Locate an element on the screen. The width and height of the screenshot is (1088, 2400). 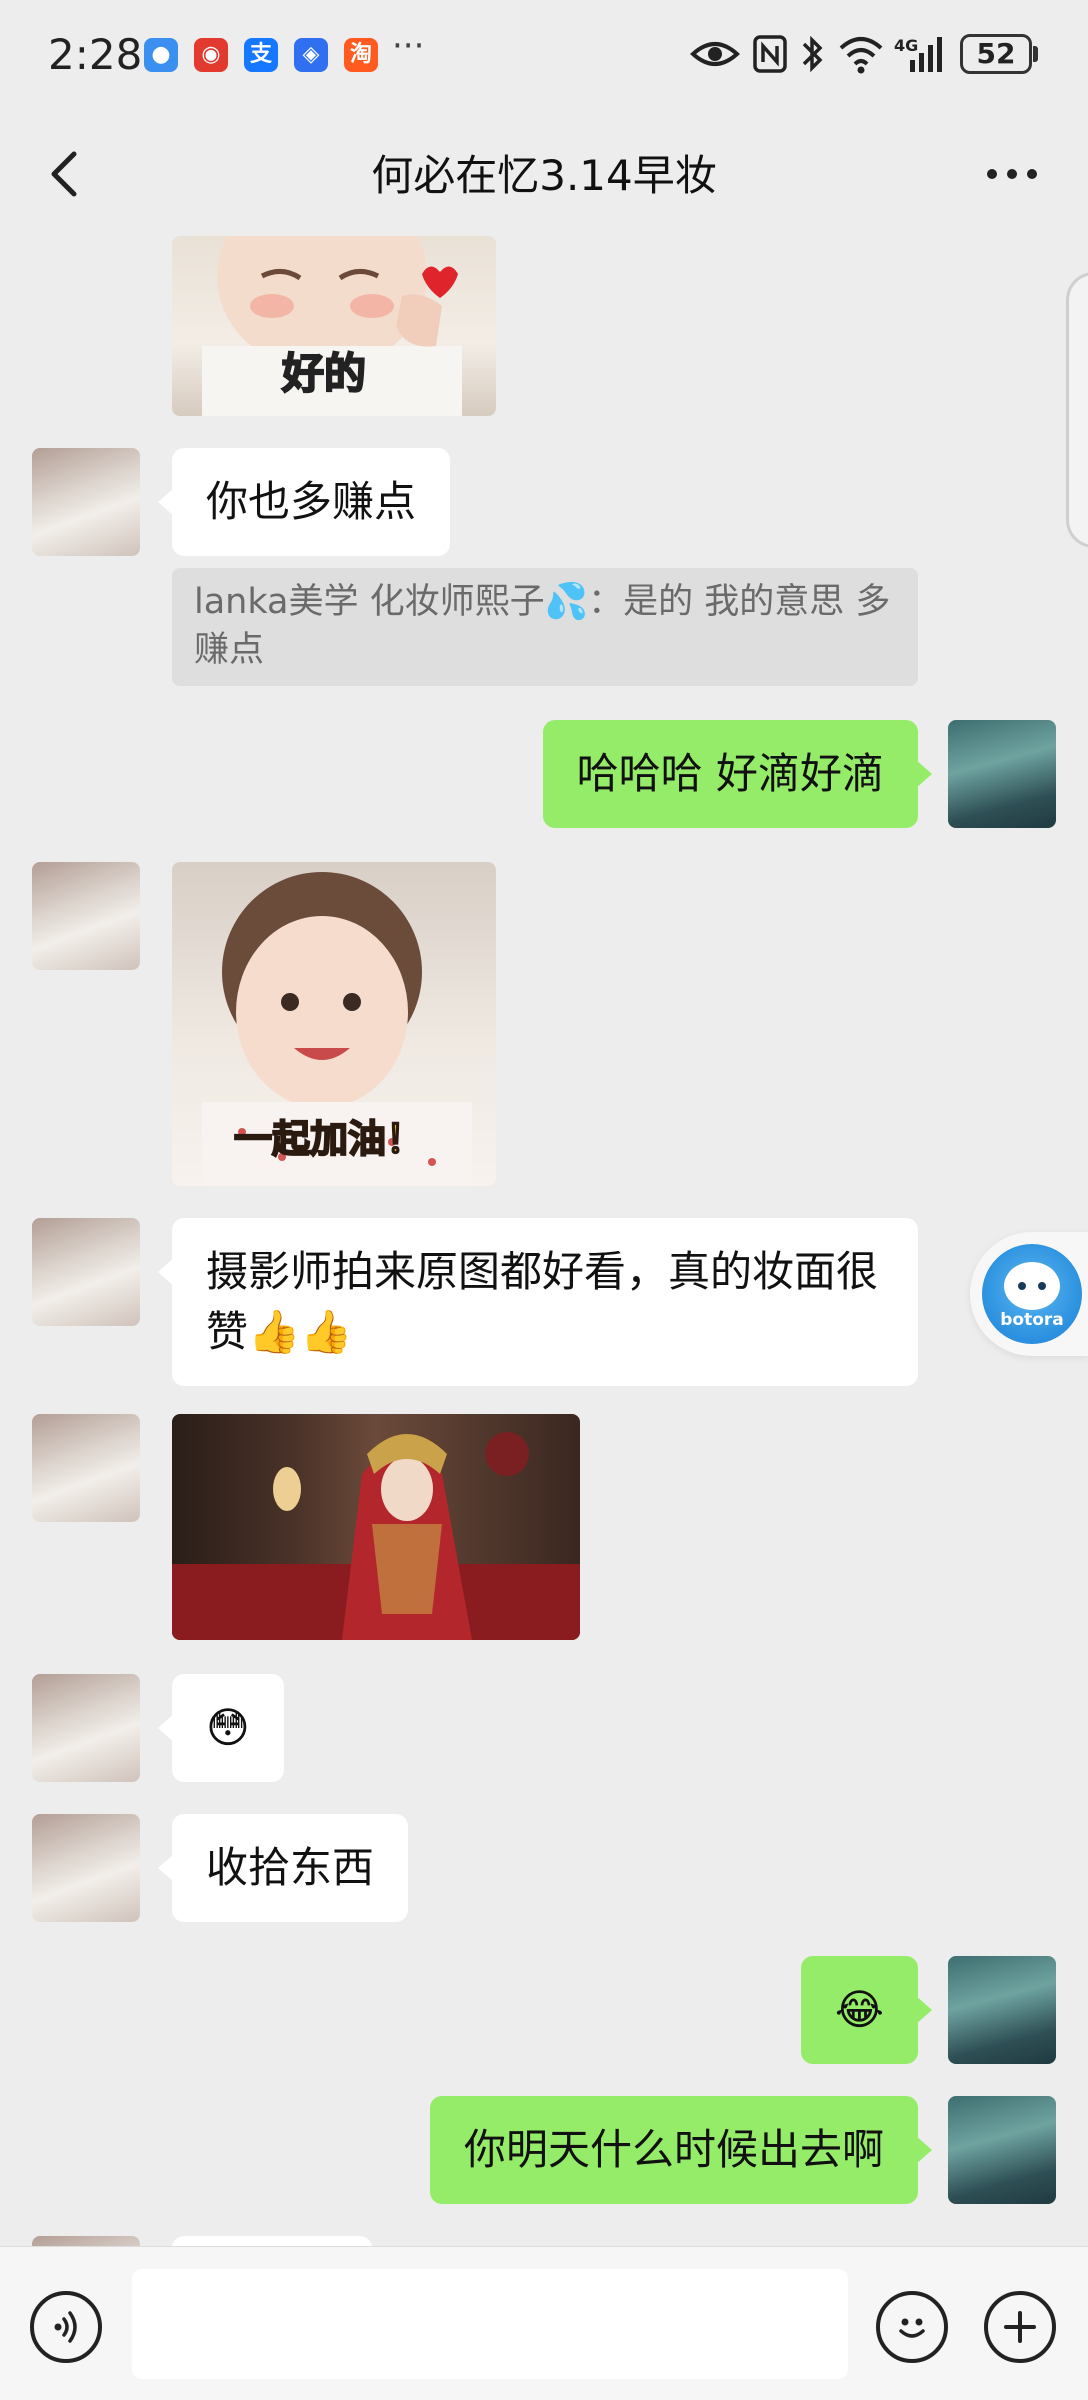
message-emoji: 😳 is located at coordinates (228, 1727).